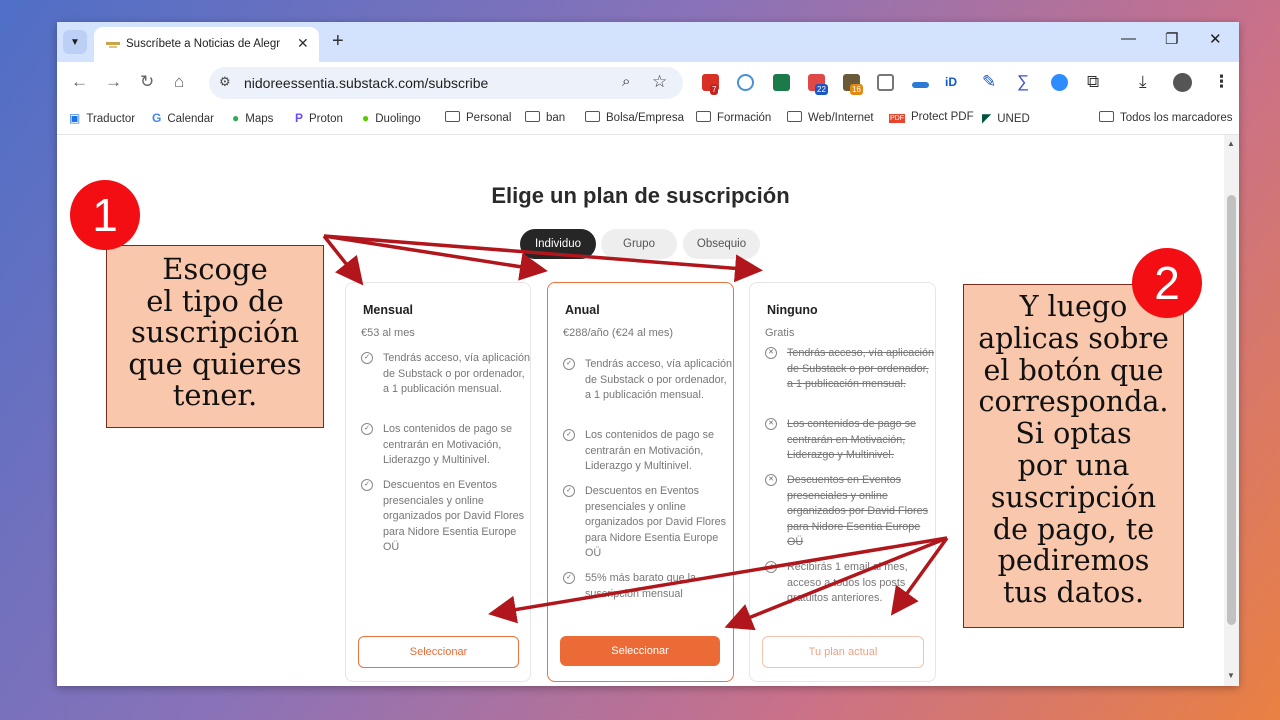  What do you see at coordinates (792, 310) in the screenshot?
I see `plan-name: Ninguno` at bounding box center [792, 310].